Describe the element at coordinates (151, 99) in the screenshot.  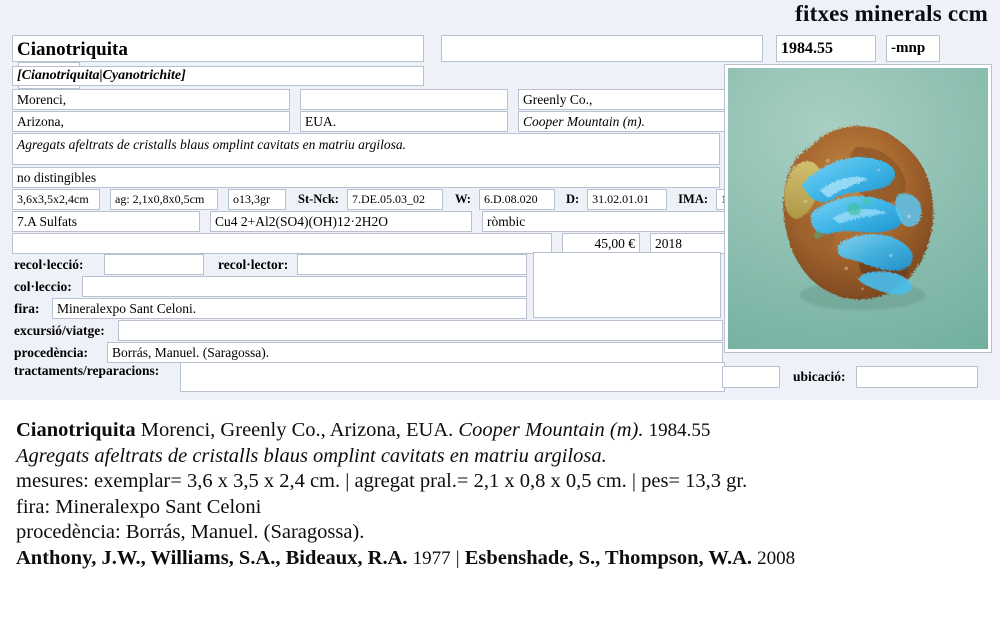
I see `locality-field: Morenci,` at that location.